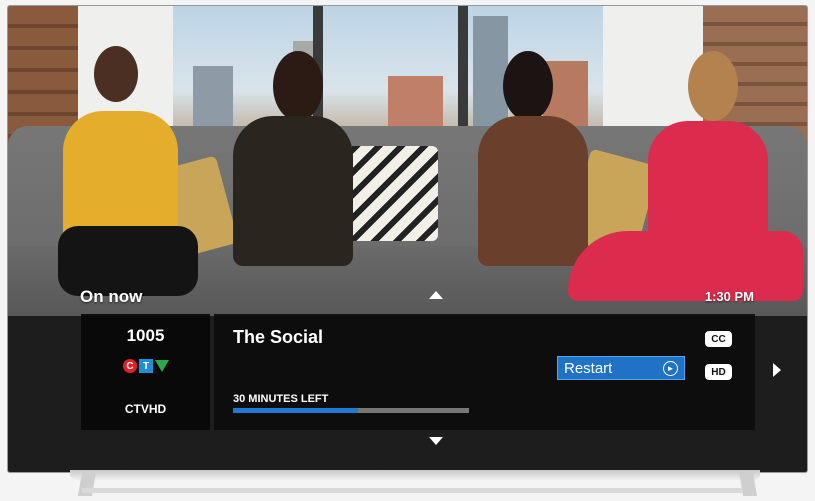 The height and width of the screenshot is (501, 815). I want to click on channel-box: 1005 C T CTVHD, so click(145, 372).